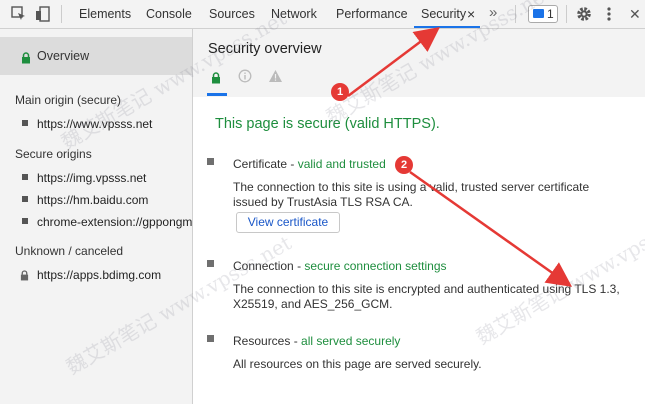  Describe the element at coordinates (393, 62) in the screenshot. I see `arrow-to-security-tab` at that location.